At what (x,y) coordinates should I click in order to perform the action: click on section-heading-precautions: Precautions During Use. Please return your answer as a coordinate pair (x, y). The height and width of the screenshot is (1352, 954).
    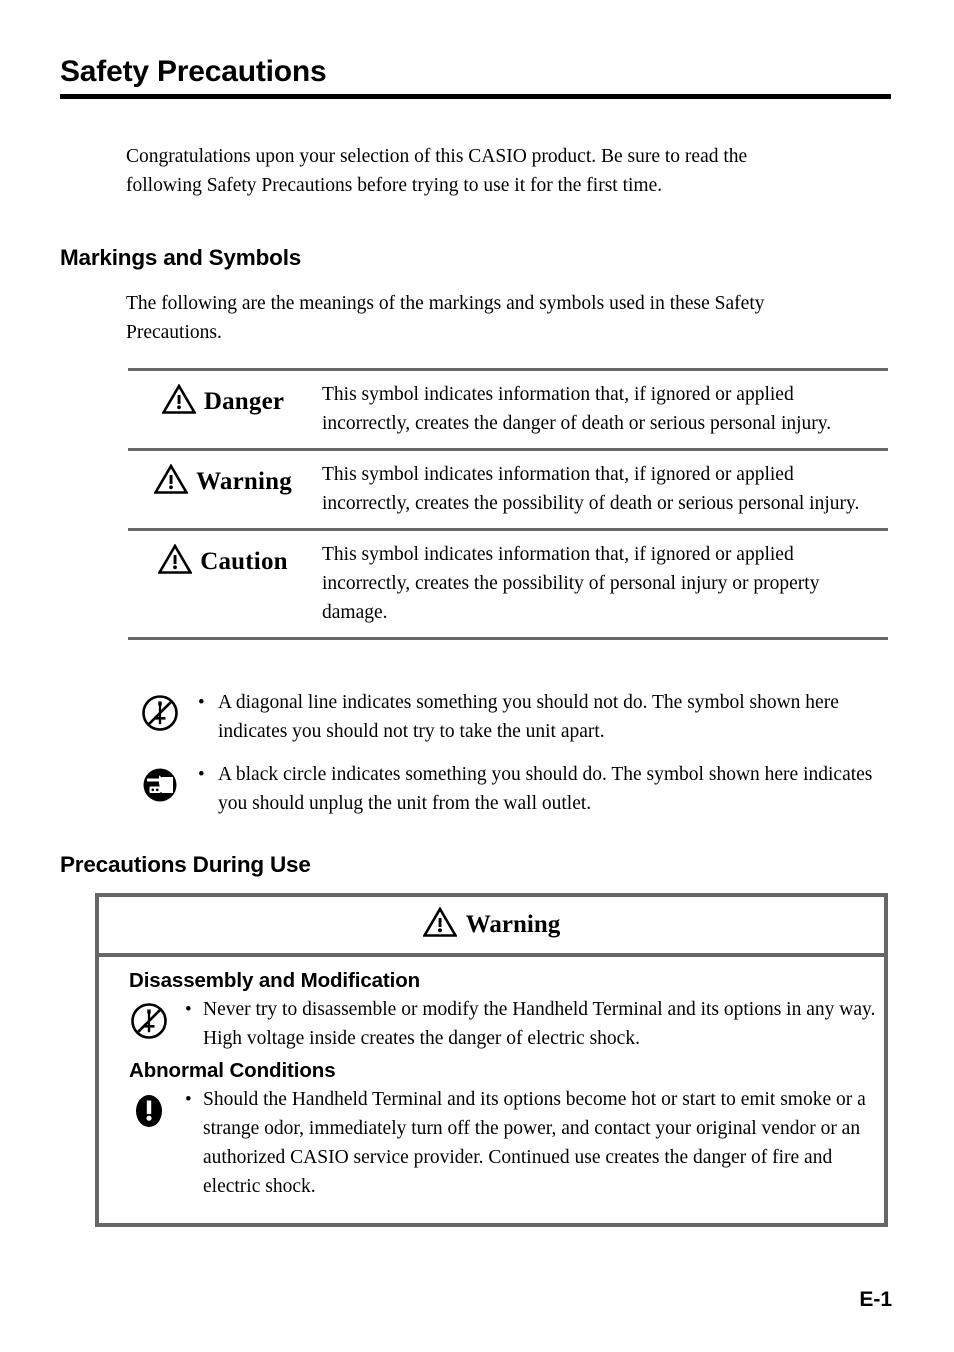
    Looking at the image, I should click on (185, 864).